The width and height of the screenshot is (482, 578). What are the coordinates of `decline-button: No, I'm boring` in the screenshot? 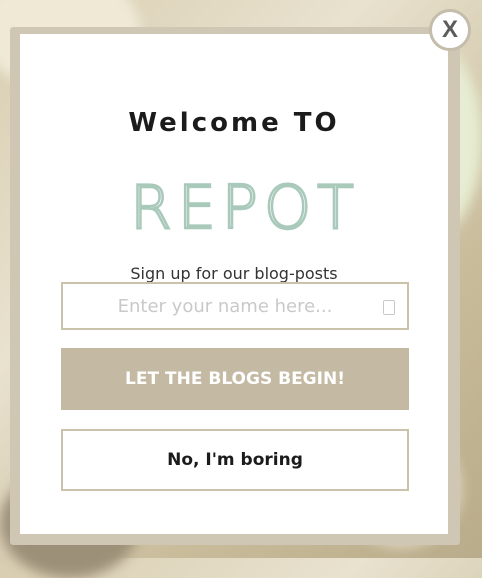 It's located at (235, 460).